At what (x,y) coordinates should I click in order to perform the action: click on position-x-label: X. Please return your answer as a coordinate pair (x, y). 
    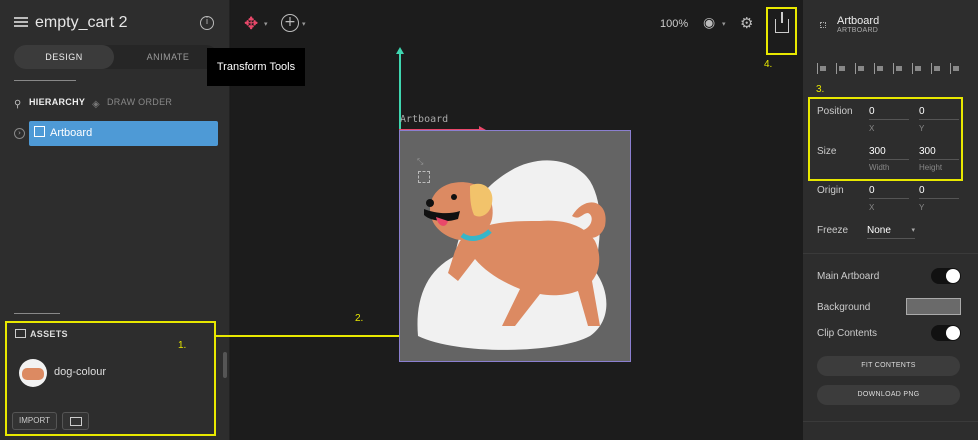
    Looking at the image, I should click on (872, 128).